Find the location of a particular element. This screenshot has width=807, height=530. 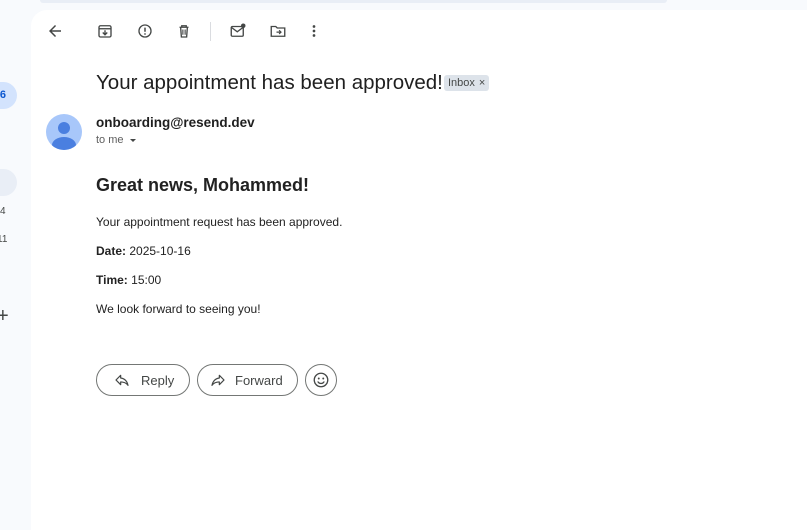

label-text: Inbox is located at coordinates (461, 83).